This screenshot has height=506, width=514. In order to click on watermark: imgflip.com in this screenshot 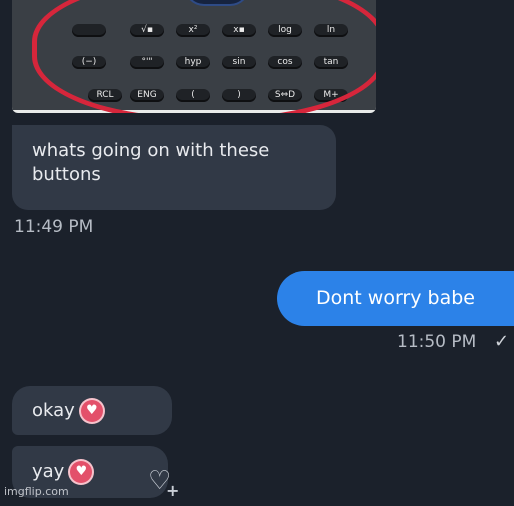, I will do `click(36, 491)`.